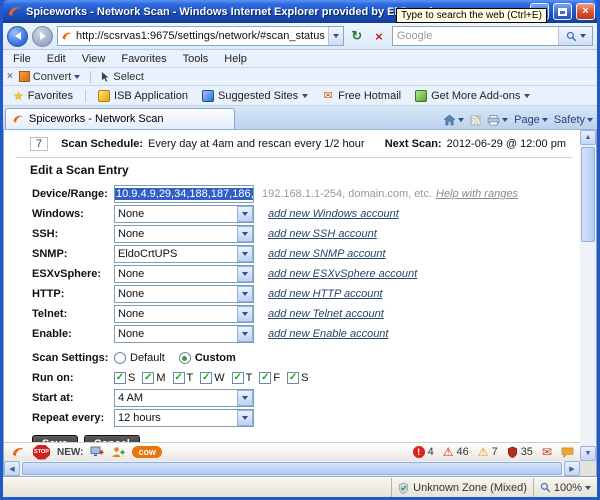 The image size is (600, 500). Describe the element at coordinates (70, 194) in the screenshot. I see `device-range-label: Device/Range:` at that location.